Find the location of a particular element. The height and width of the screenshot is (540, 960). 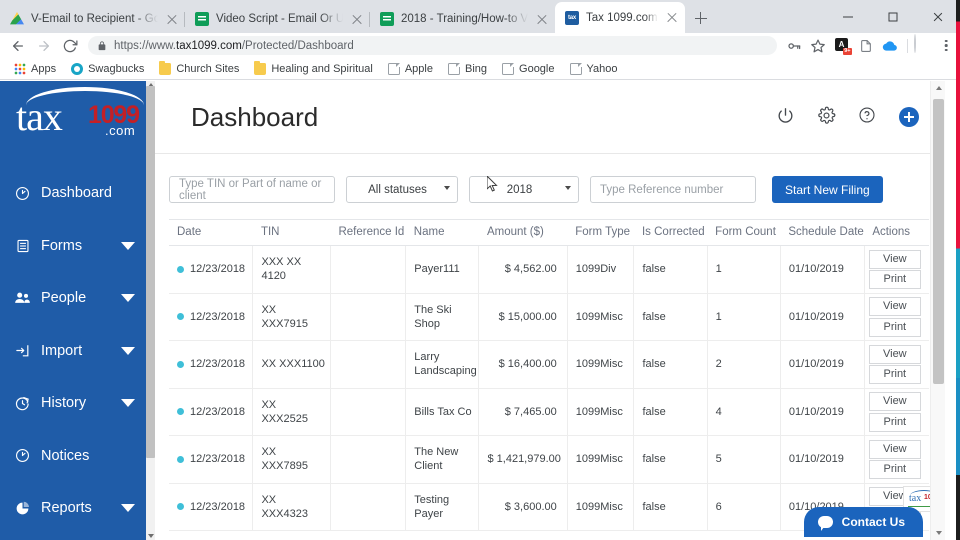

key-icon is located at coordinates (794, 46).